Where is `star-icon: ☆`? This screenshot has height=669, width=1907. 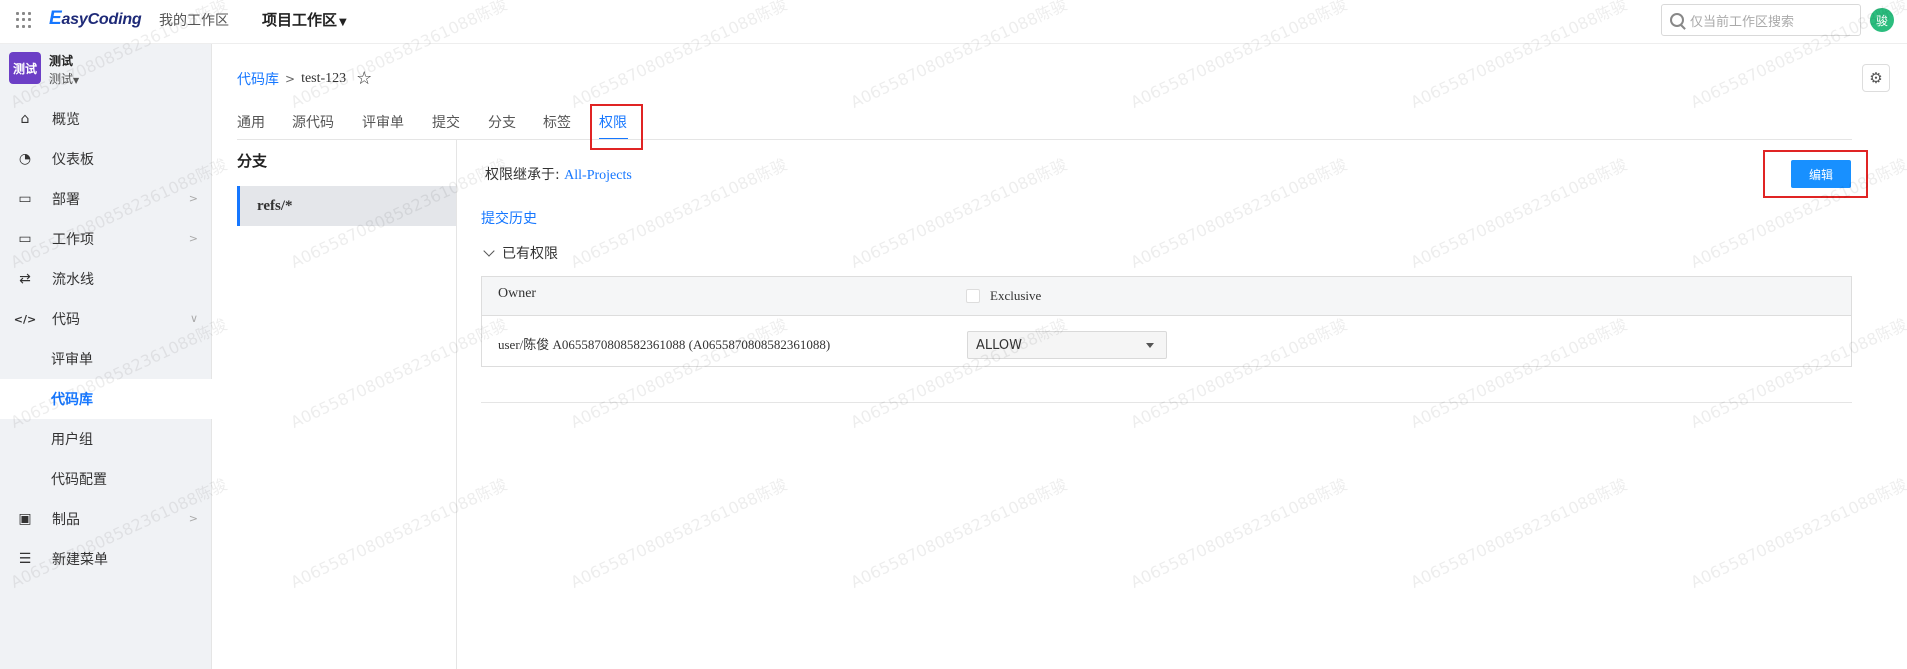 star-icon: ☆ is located at coordinates (364, 78).